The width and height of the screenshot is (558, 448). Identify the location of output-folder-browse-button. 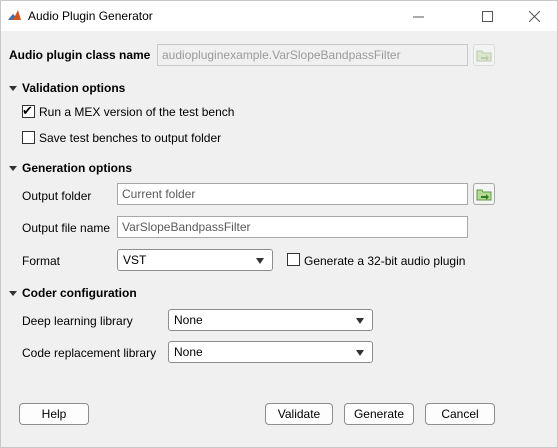
(484, 194).